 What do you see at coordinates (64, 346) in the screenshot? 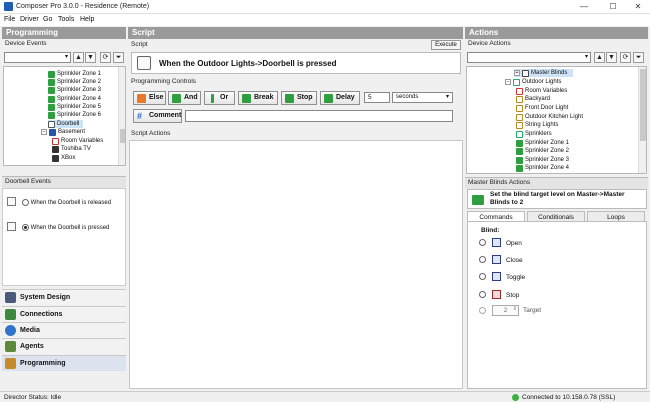
I see `nav-agents: Agents` at bounding box center [64, 346].